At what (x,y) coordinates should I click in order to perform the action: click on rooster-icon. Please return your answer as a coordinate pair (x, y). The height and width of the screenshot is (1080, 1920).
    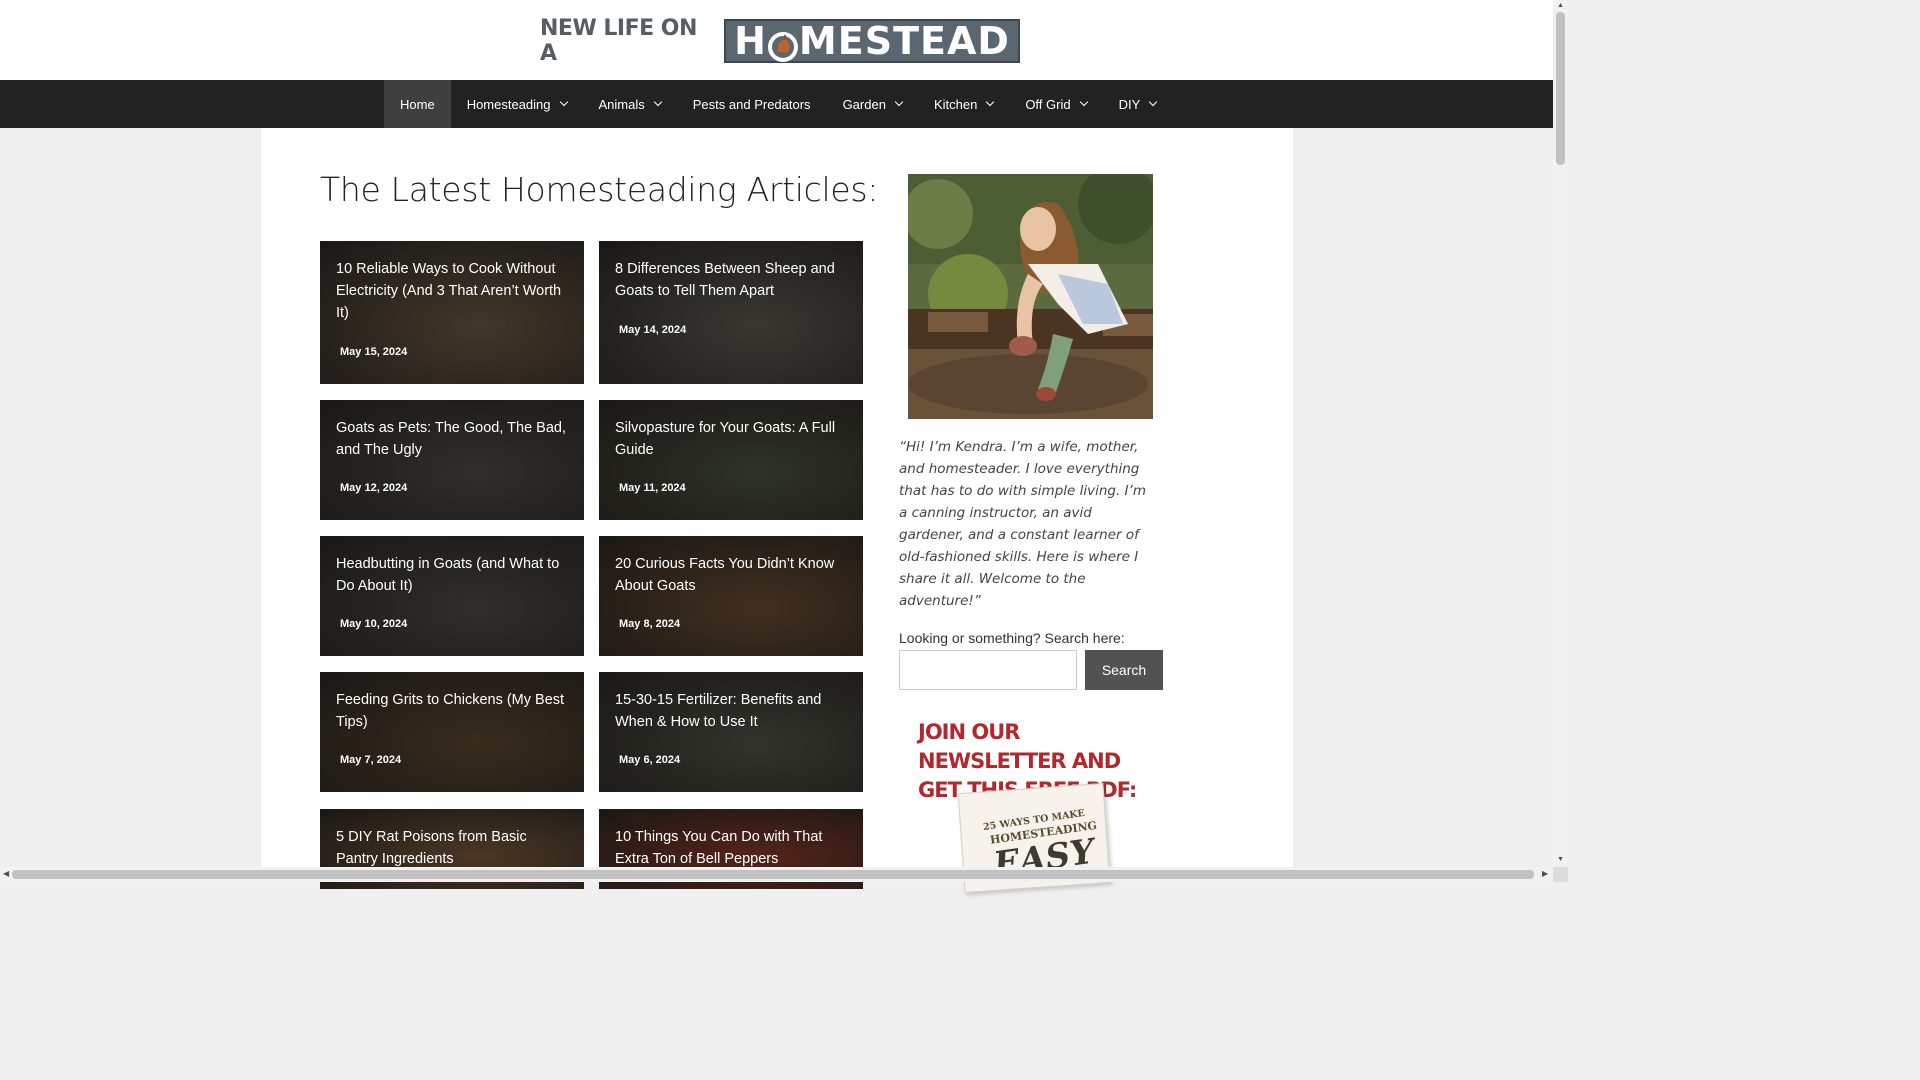
    Looking at the image, I should click on (782, 44).